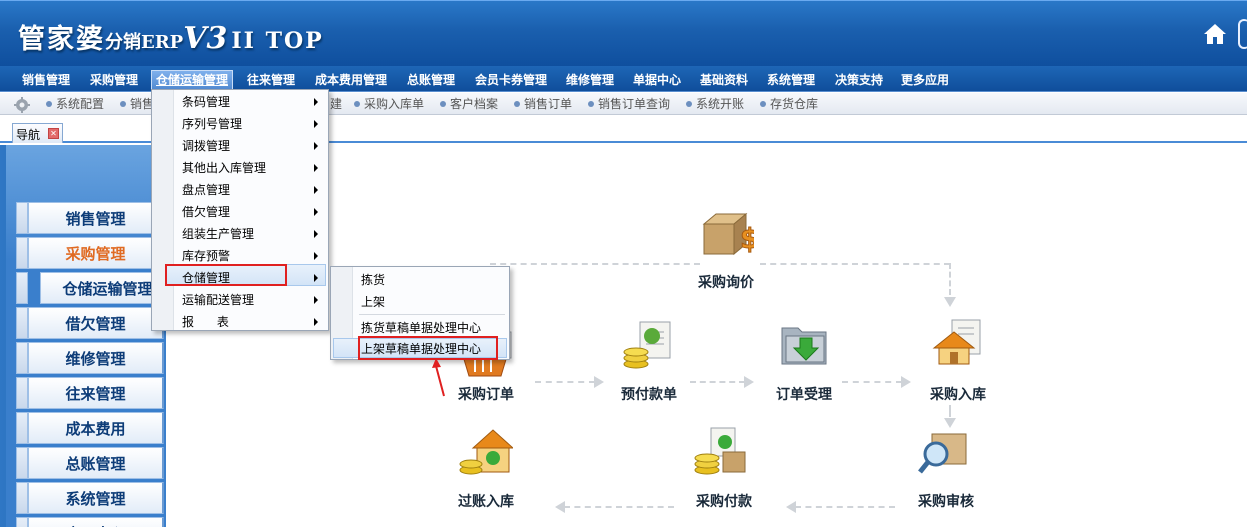  What do you see at coordinates (53, 133) in the screenshot?
I see `close-icon: ✕` at bounding box center [53, 133].